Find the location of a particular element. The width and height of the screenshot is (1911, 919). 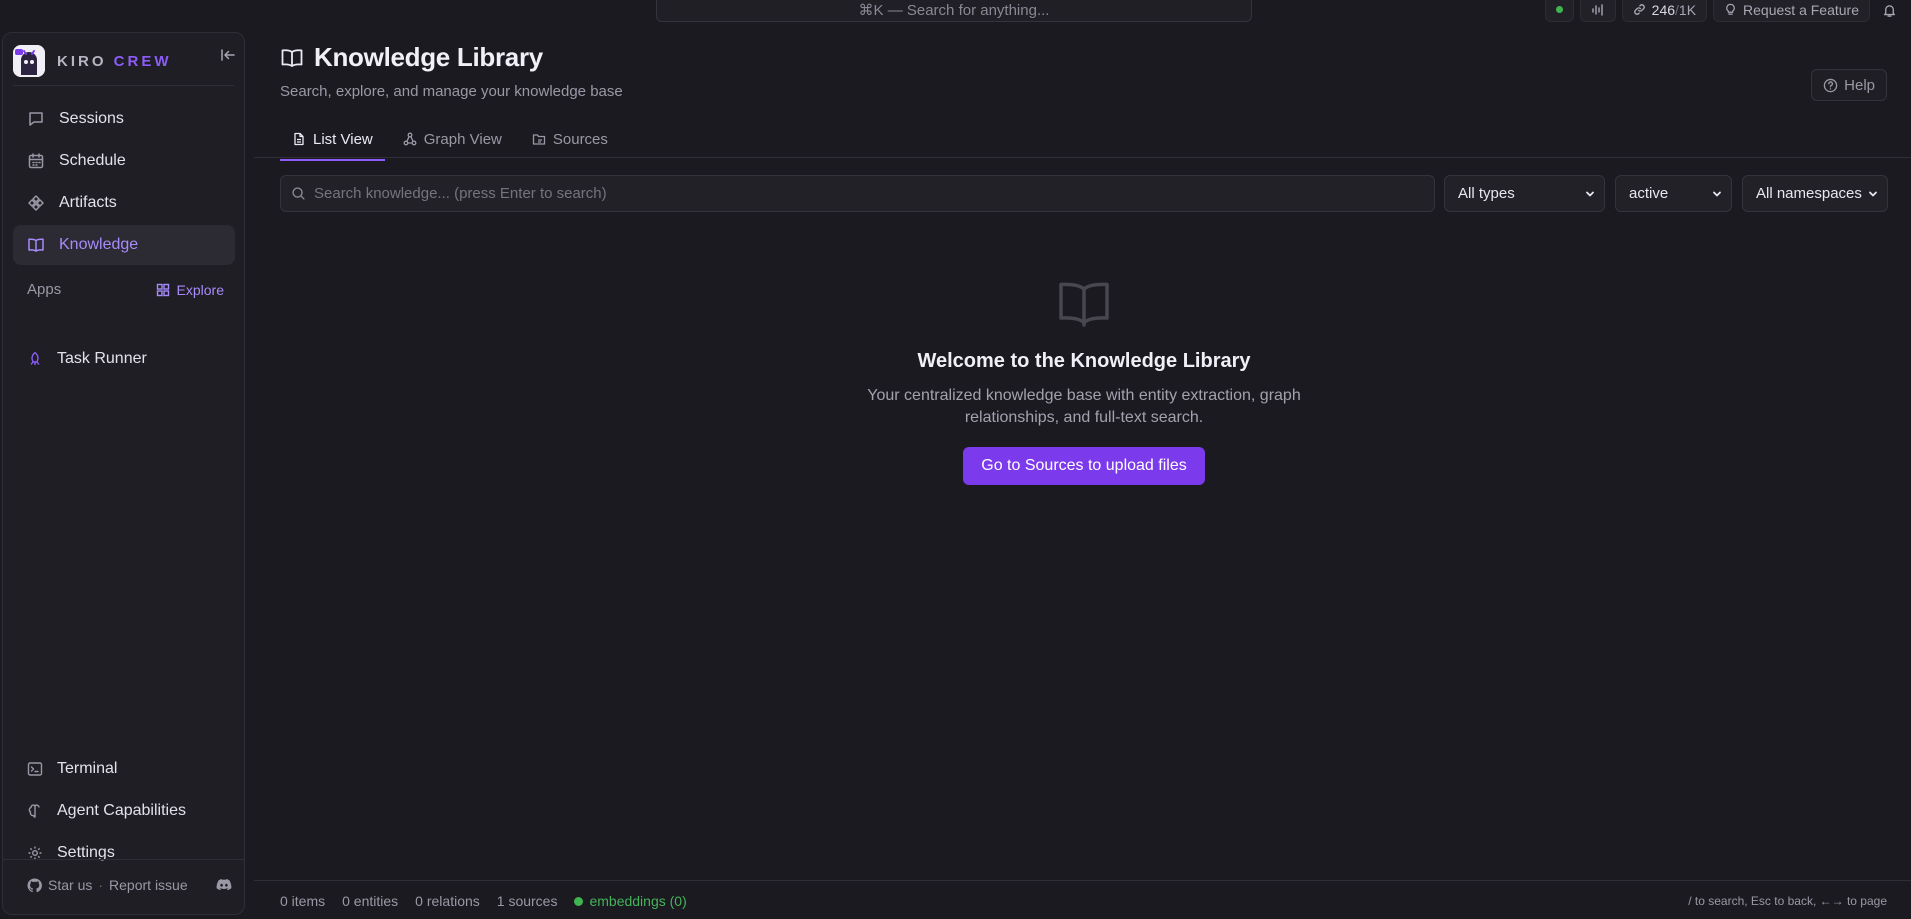

notifications-button is located at coordinates (1893, 10).